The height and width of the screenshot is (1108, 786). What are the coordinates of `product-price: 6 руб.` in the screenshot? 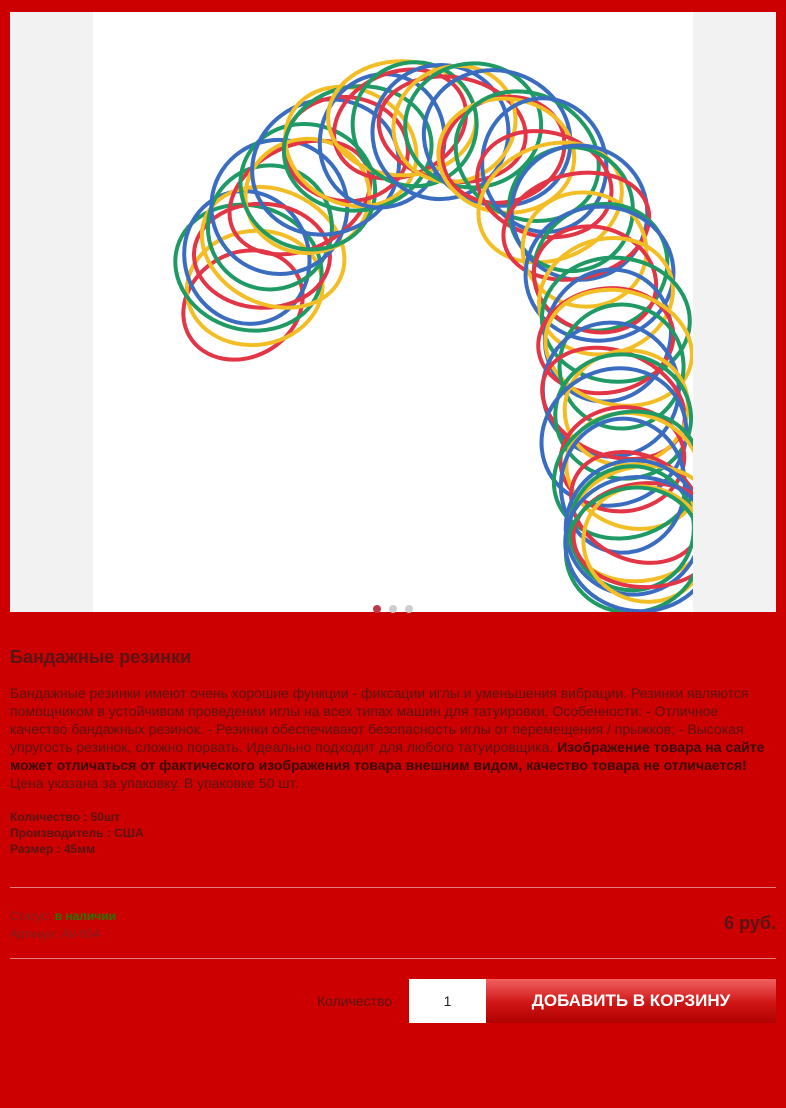 It's located at (750, 923).